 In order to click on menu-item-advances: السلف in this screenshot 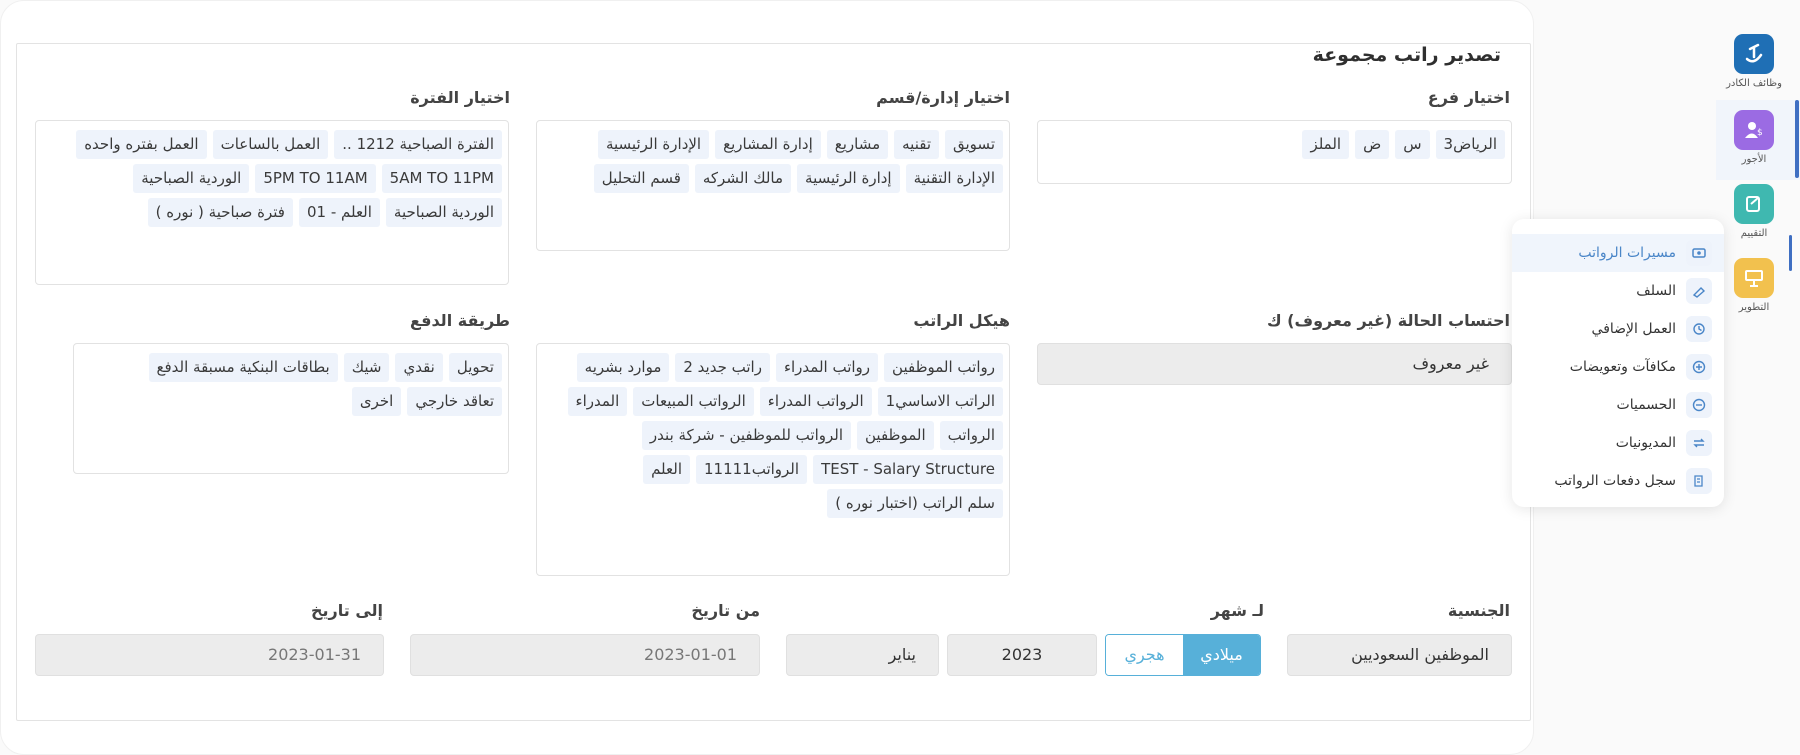, I will do `click(1618, 291)`.